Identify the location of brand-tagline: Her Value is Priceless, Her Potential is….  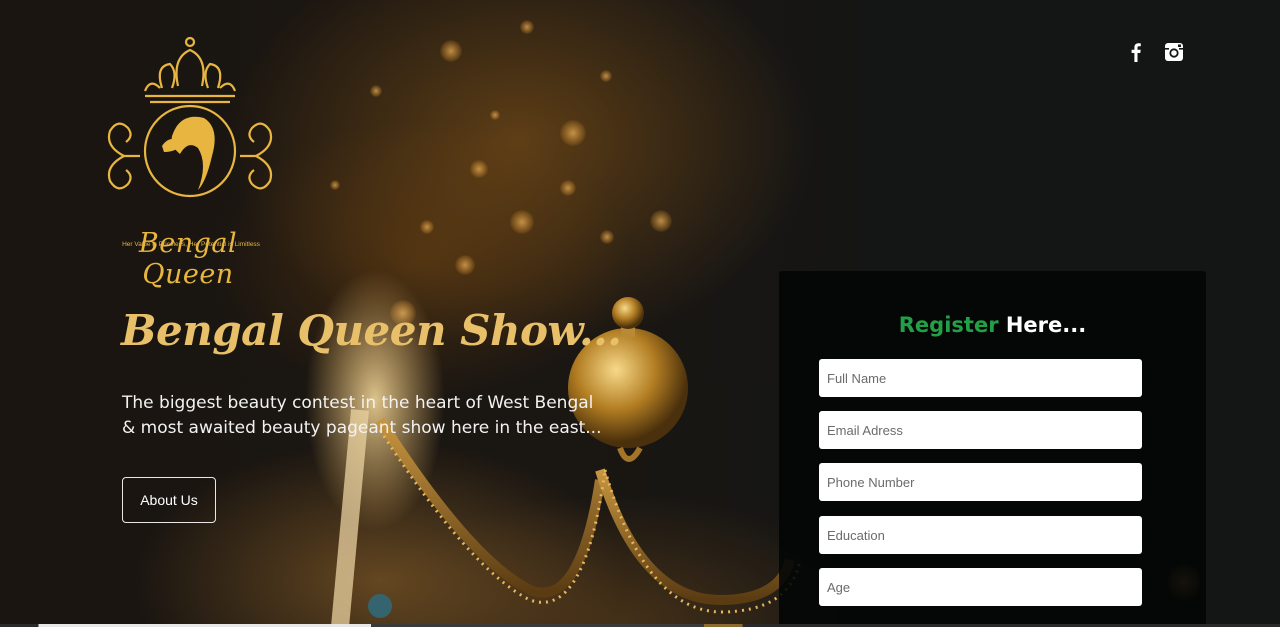
(191, 244).